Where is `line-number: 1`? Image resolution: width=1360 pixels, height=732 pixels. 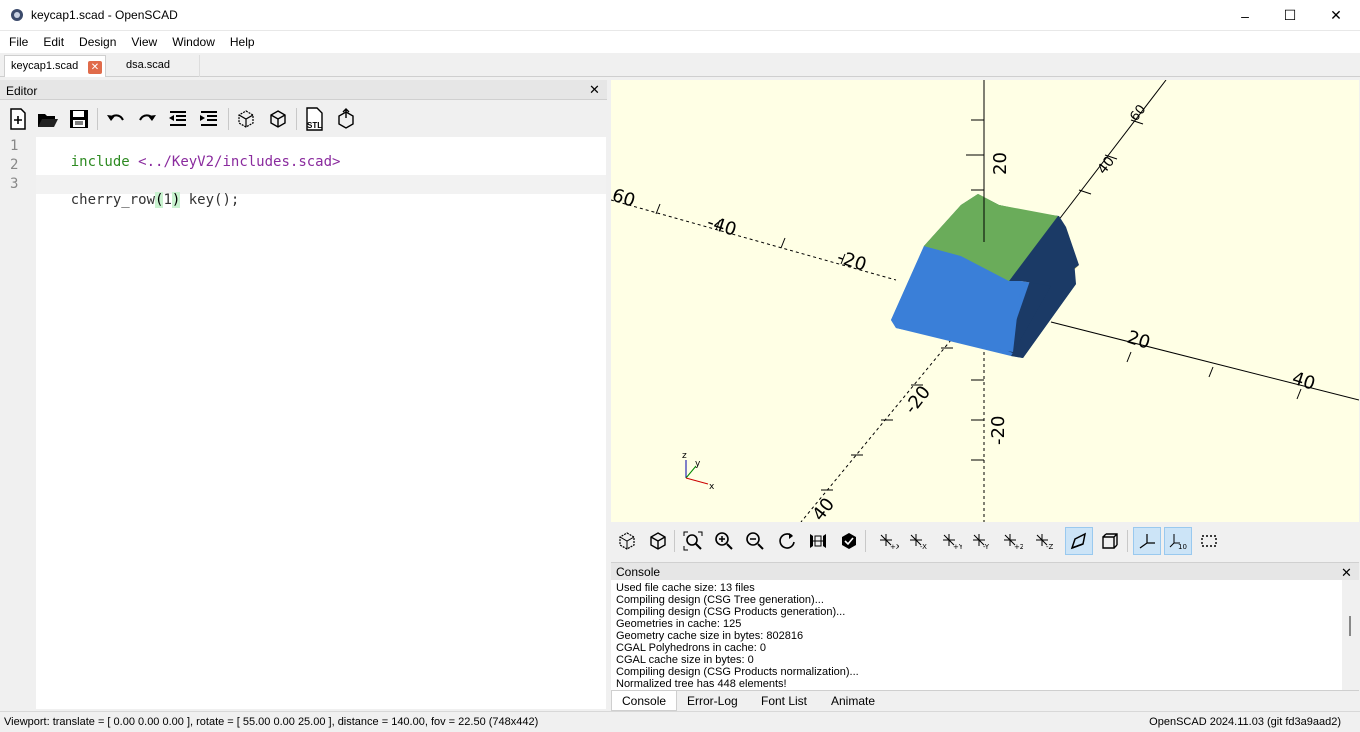
line-number: 1 is located at coordinates (14, 146).